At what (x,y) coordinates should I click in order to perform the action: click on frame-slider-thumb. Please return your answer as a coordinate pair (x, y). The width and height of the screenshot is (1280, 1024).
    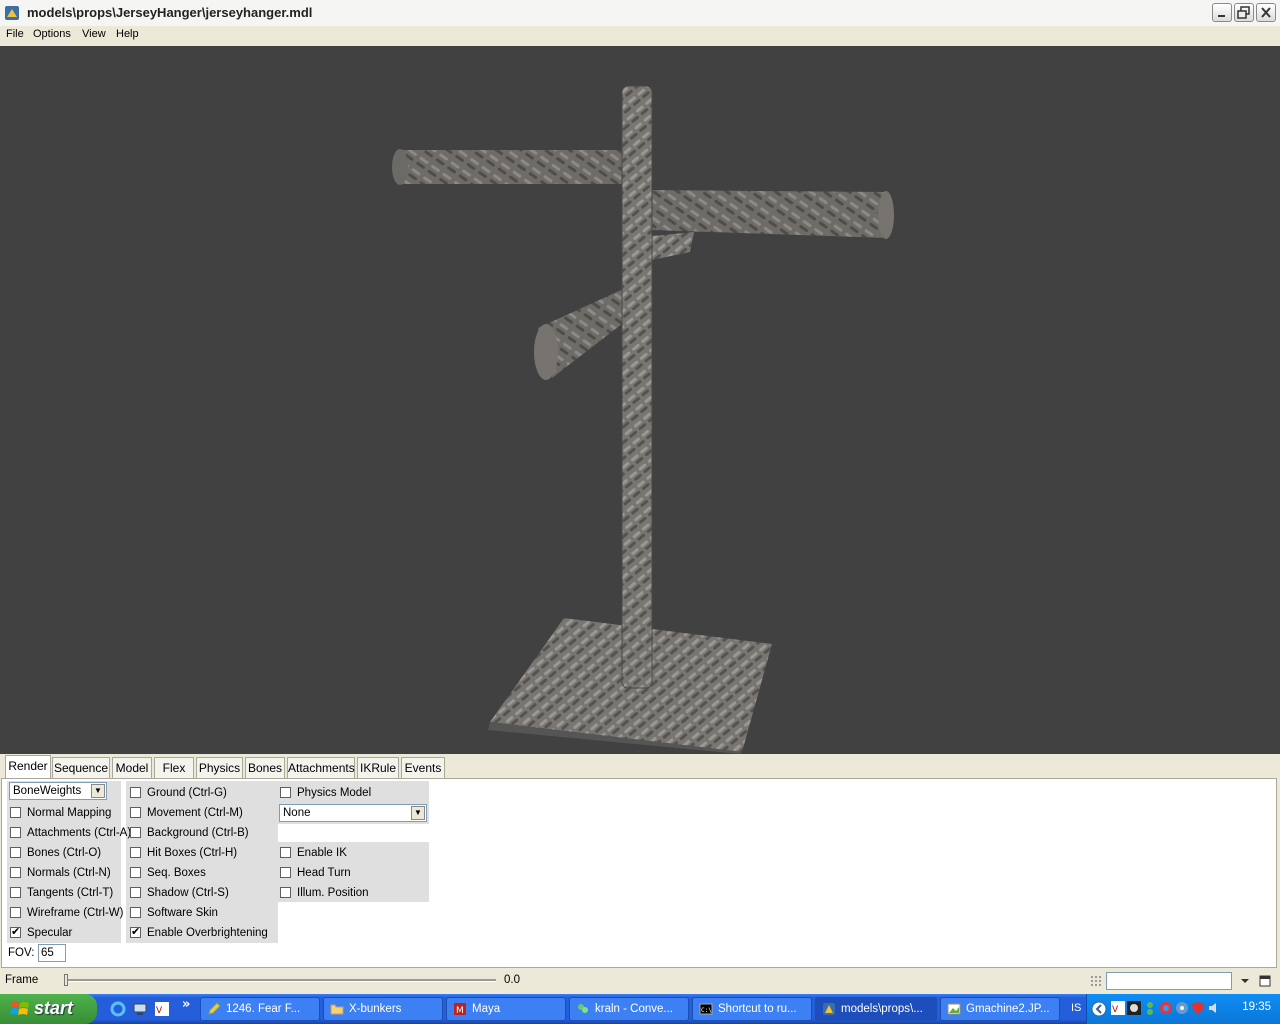
    Looking at the image, I should click on (66, 980).